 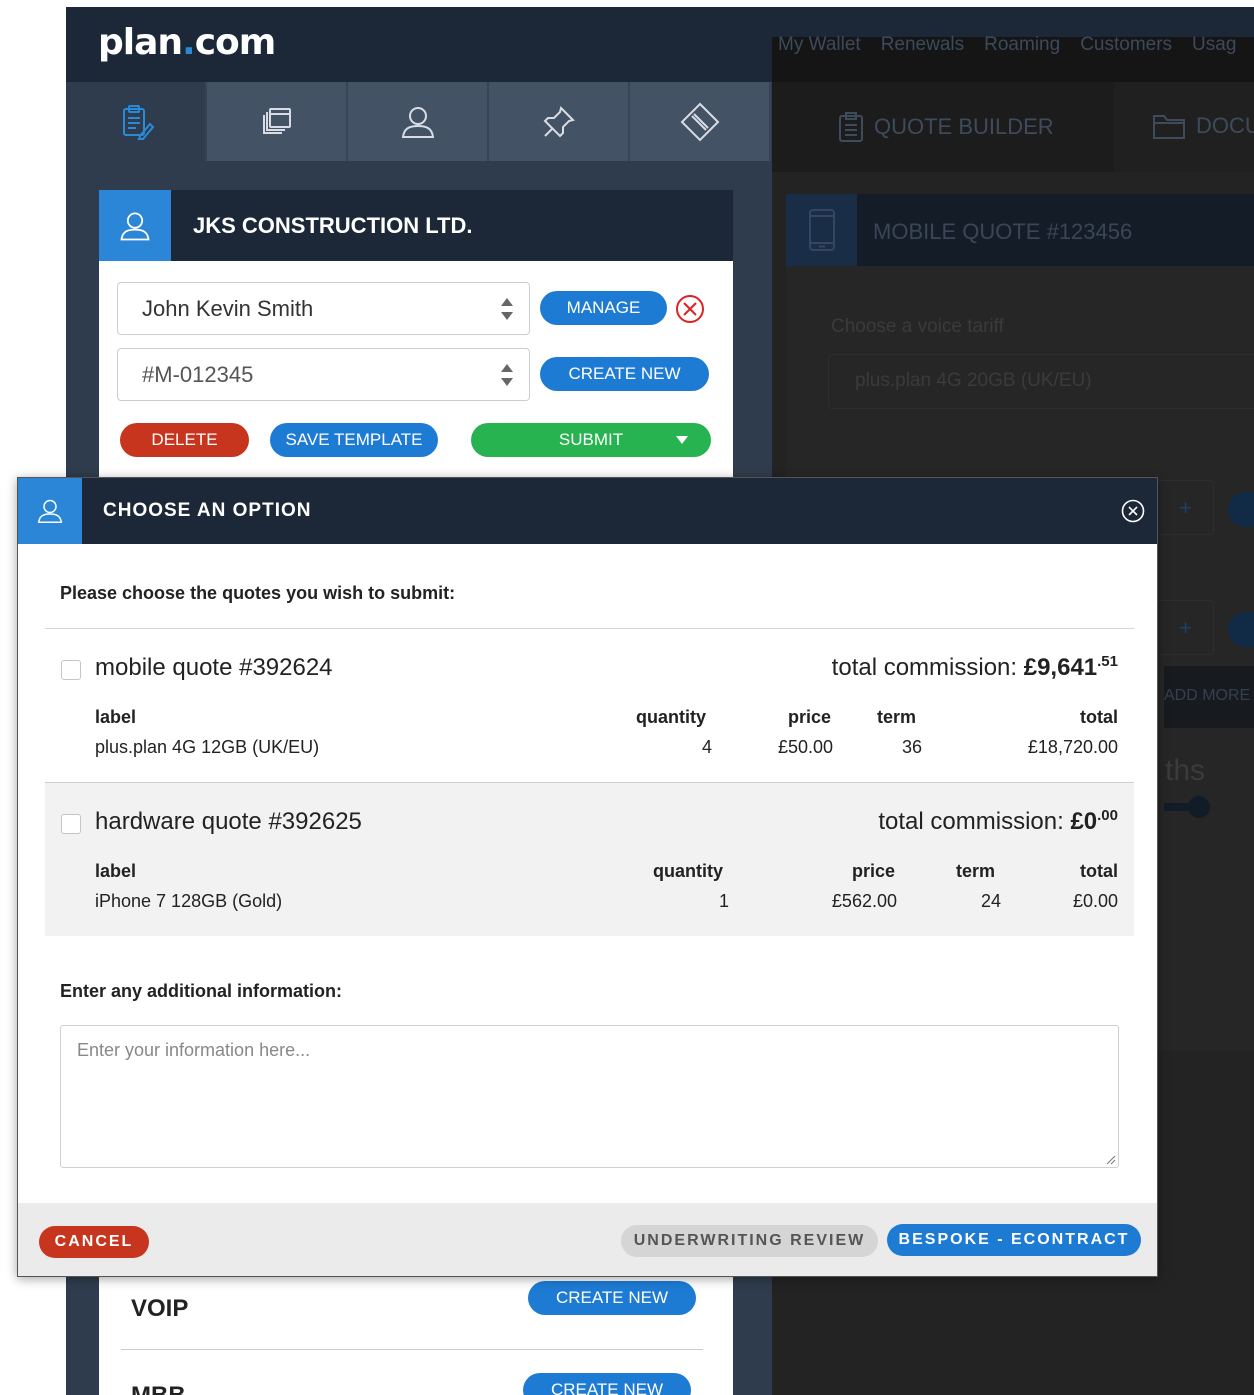 What do you see at coordinates (922, 45) in the screenshot?
I see `nav-renewals: Renewals` at bounding box center [922, 45].